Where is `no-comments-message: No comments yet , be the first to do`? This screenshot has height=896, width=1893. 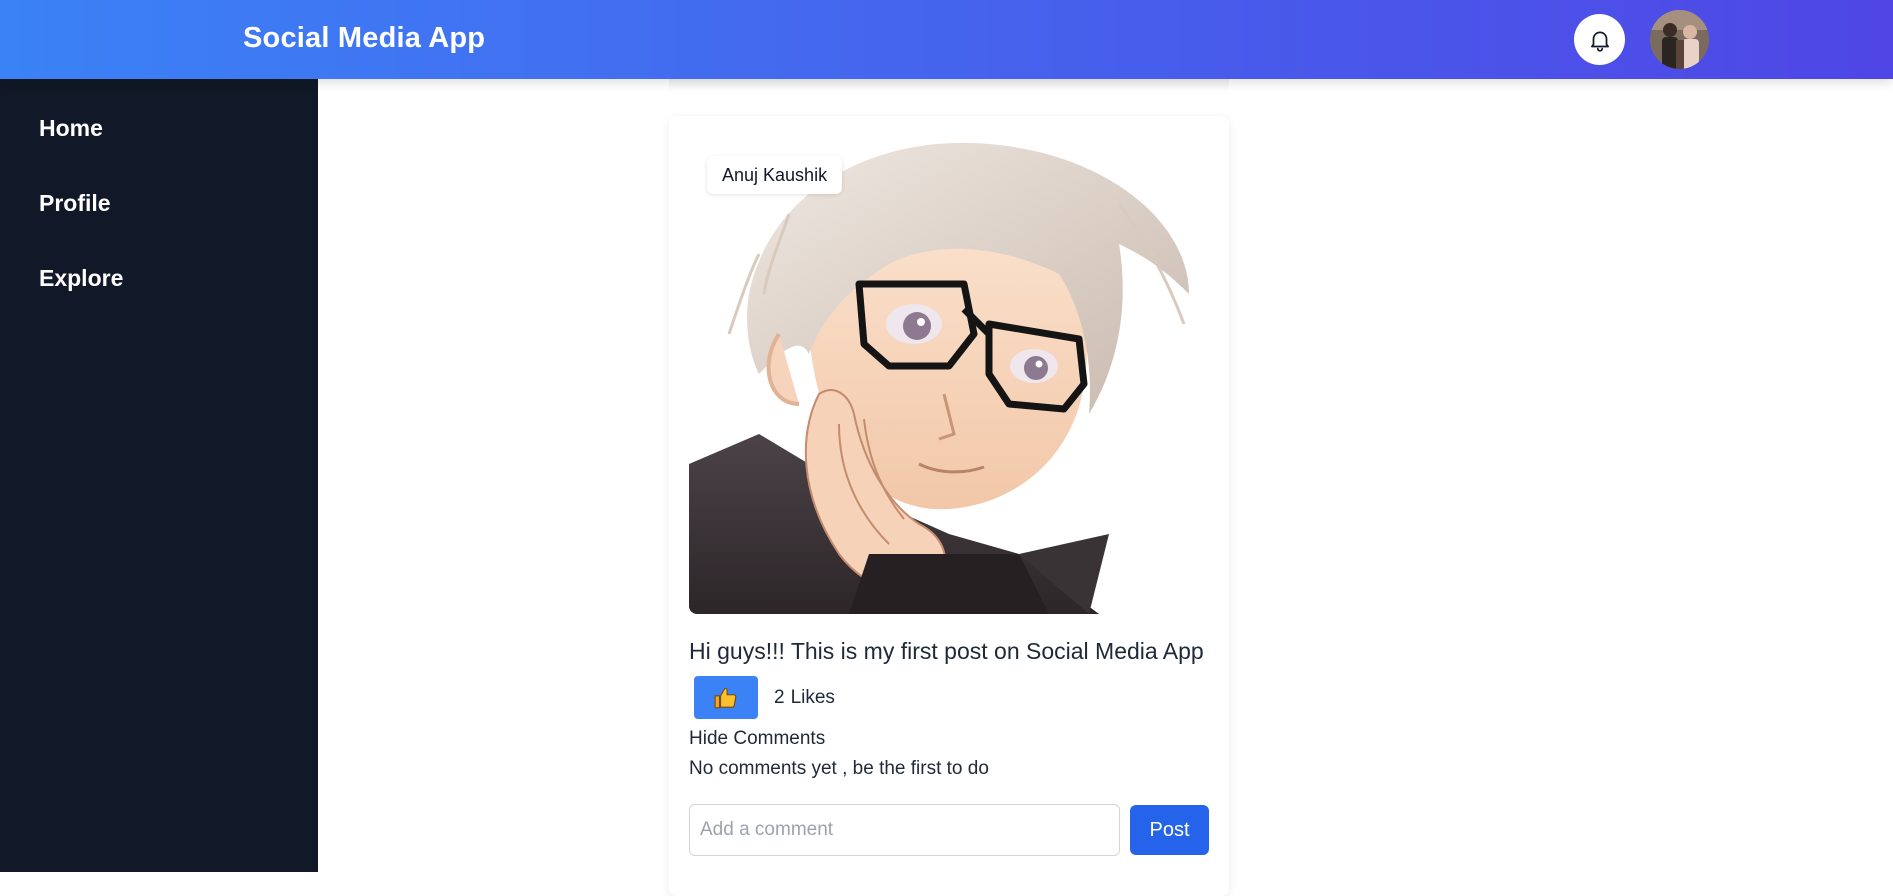 no-comments-message: No comments yet , be the first to do is located at coordinates (839, 768).